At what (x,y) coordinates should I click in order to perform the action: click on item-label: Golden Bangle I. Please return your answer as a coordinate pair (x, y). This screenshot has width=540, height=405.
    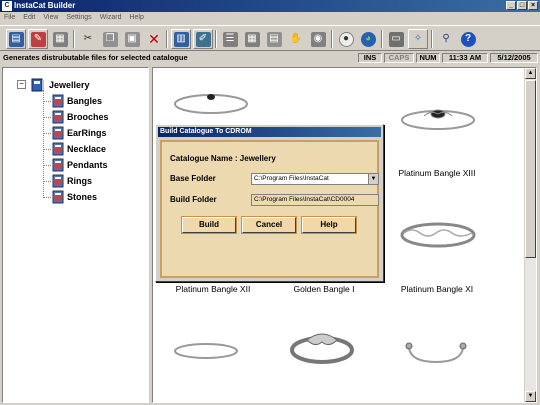
    Looking at the image, I should click on (324, 289).